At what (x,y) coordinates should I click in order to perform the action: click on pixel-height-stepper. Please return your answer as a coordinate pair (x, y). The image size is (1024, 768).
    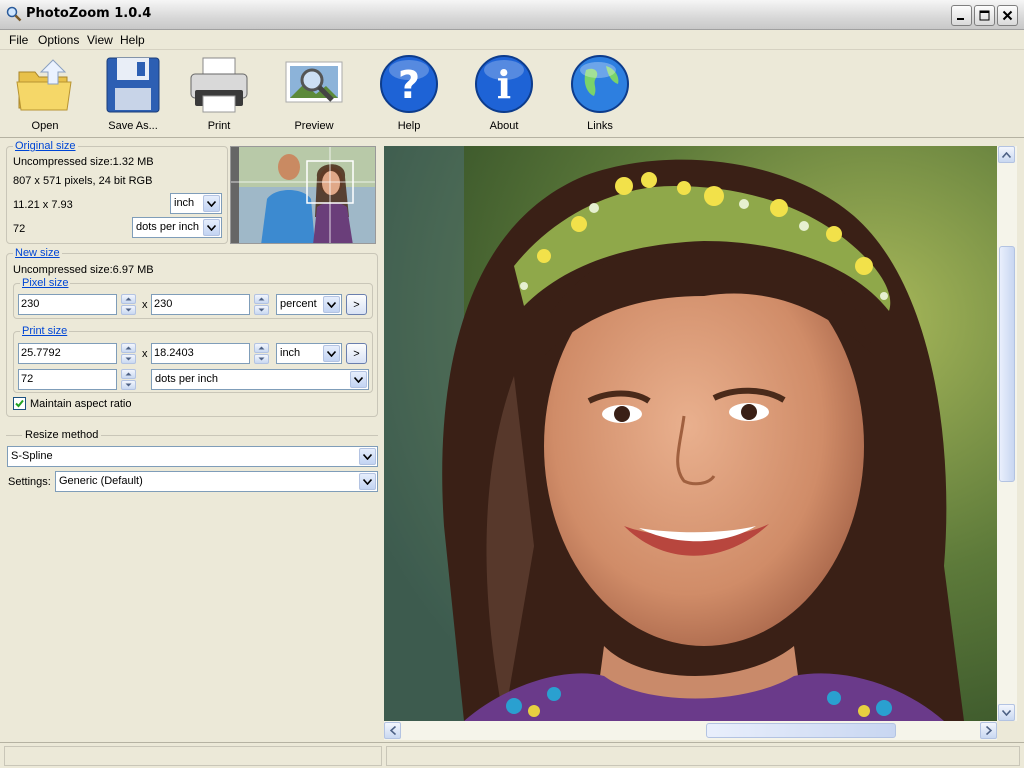
    Looking at the image, I should click on (261, 304).